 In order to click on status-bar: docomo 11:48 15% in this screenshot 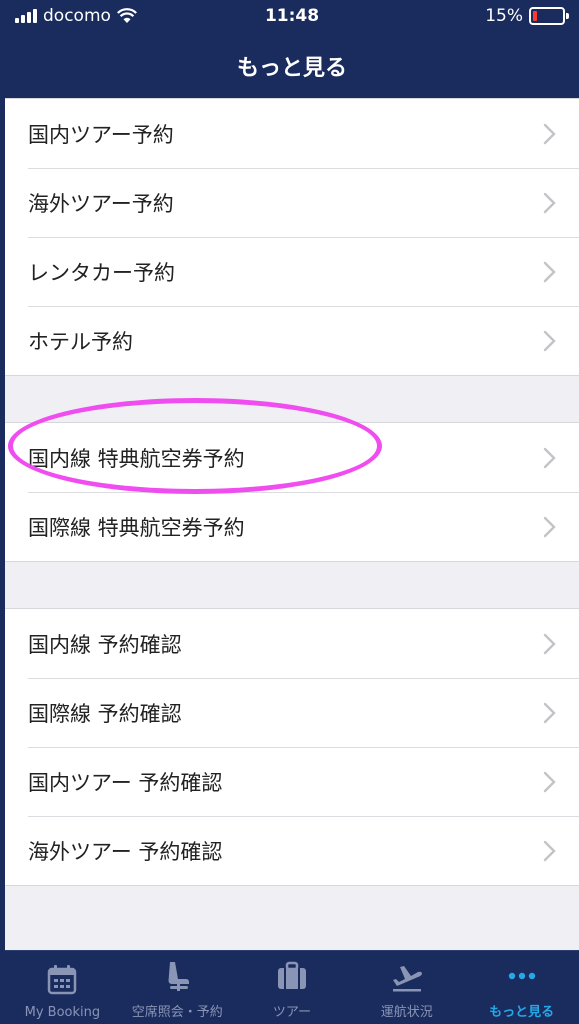, I will do `click(292, 17)`.